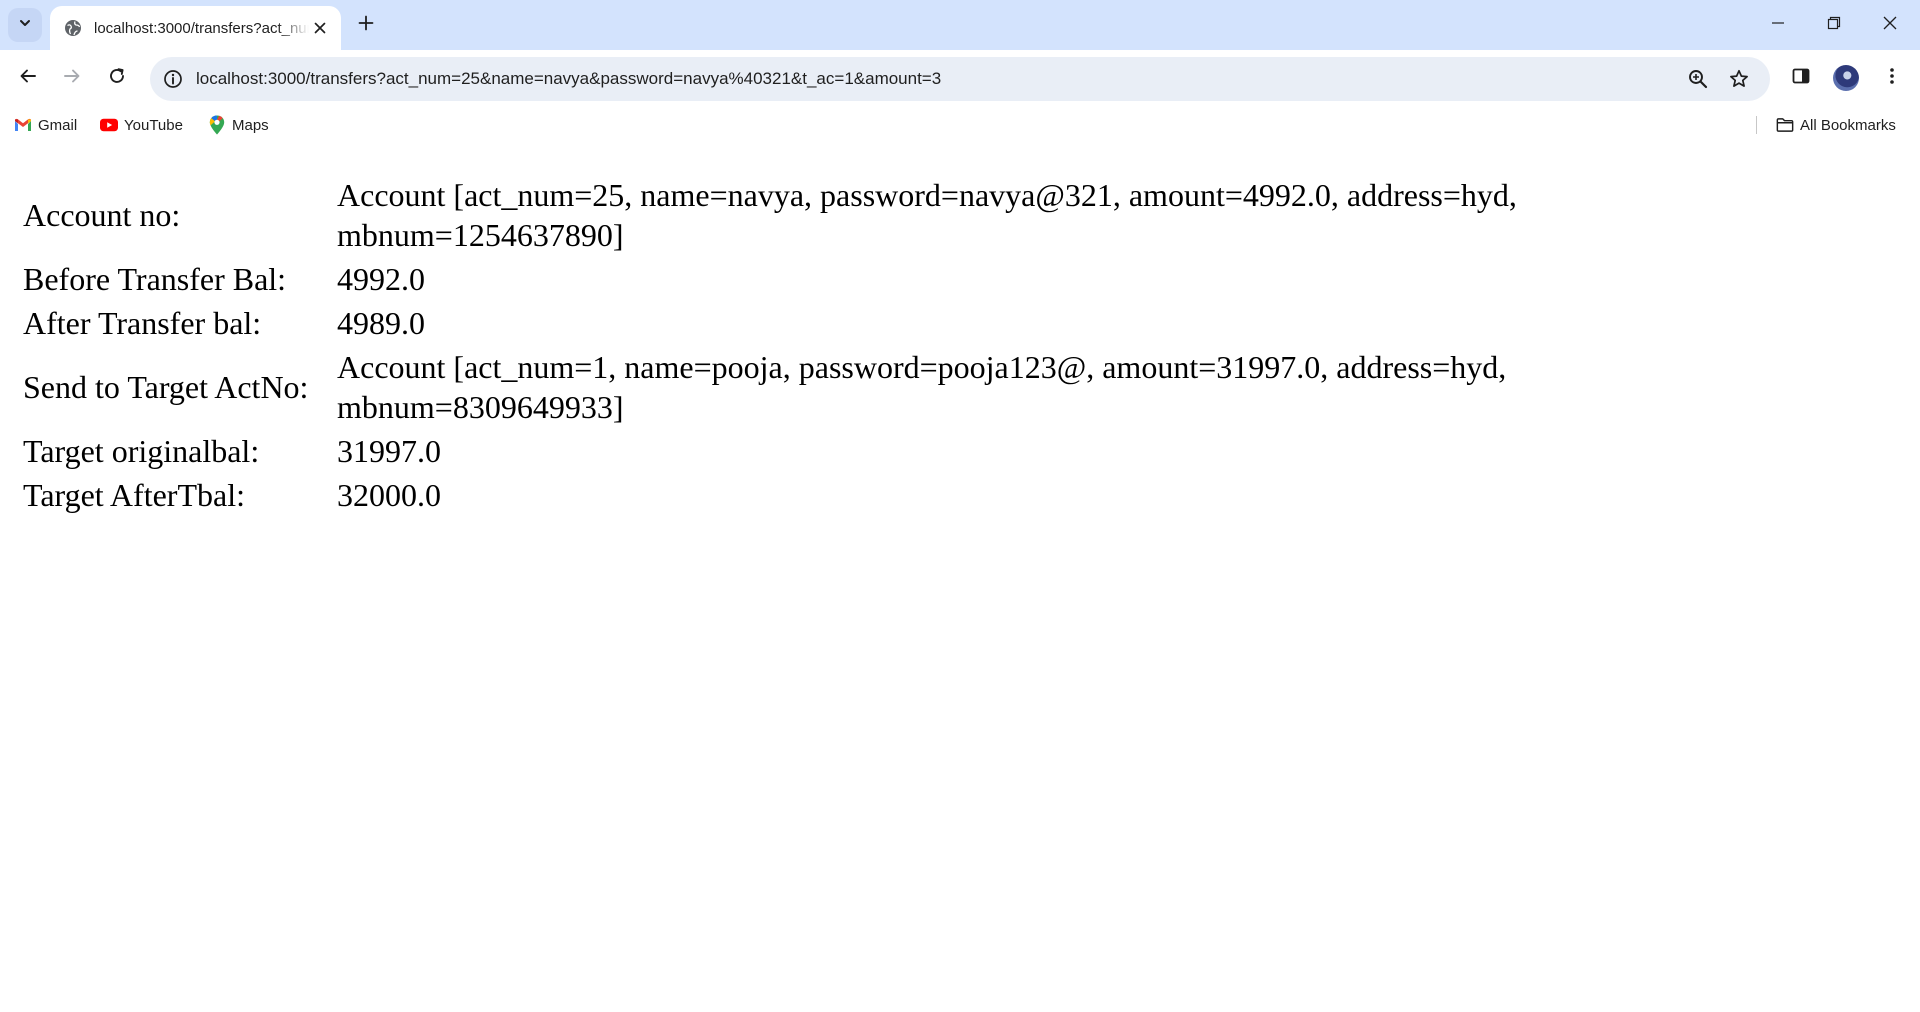 The width and height of the screenshot is (1920, 1012). I want to click on reload-icon, so click(117, 78).